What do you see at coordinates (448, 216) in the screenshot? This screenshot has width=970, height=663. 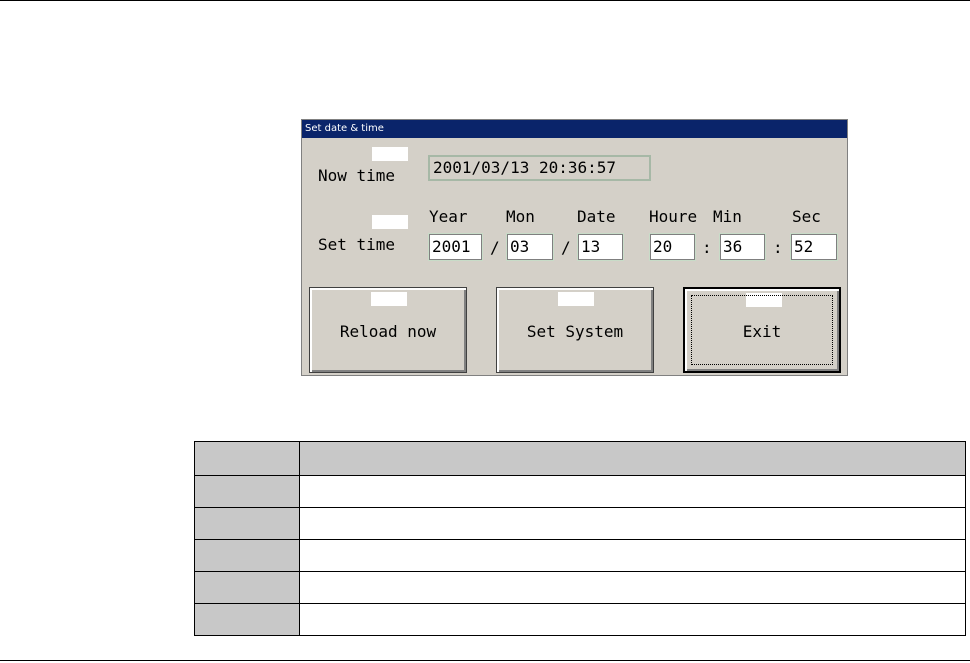 I see `year-header: Year` at bounding box center [448, 216].